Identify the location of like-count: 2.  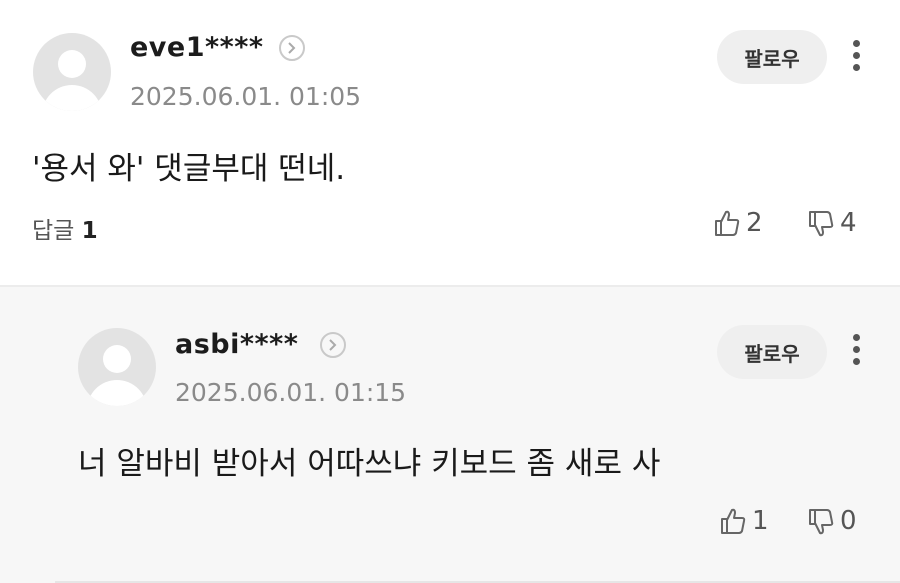
(754, 223).